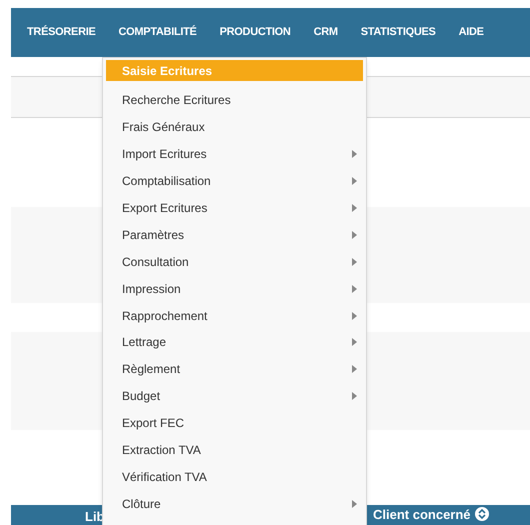 This screenshot has height=525, width=530. I want to click on menu-item: Recherche Ecritures, so click(234, 100).